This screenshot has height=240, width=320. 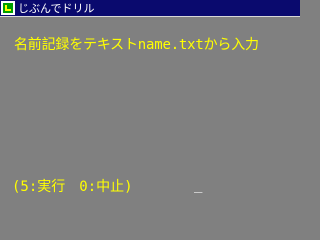 I want to click on prompt-text: 名前記録をテキストname.txtから入力, so click(x=136, y=45).